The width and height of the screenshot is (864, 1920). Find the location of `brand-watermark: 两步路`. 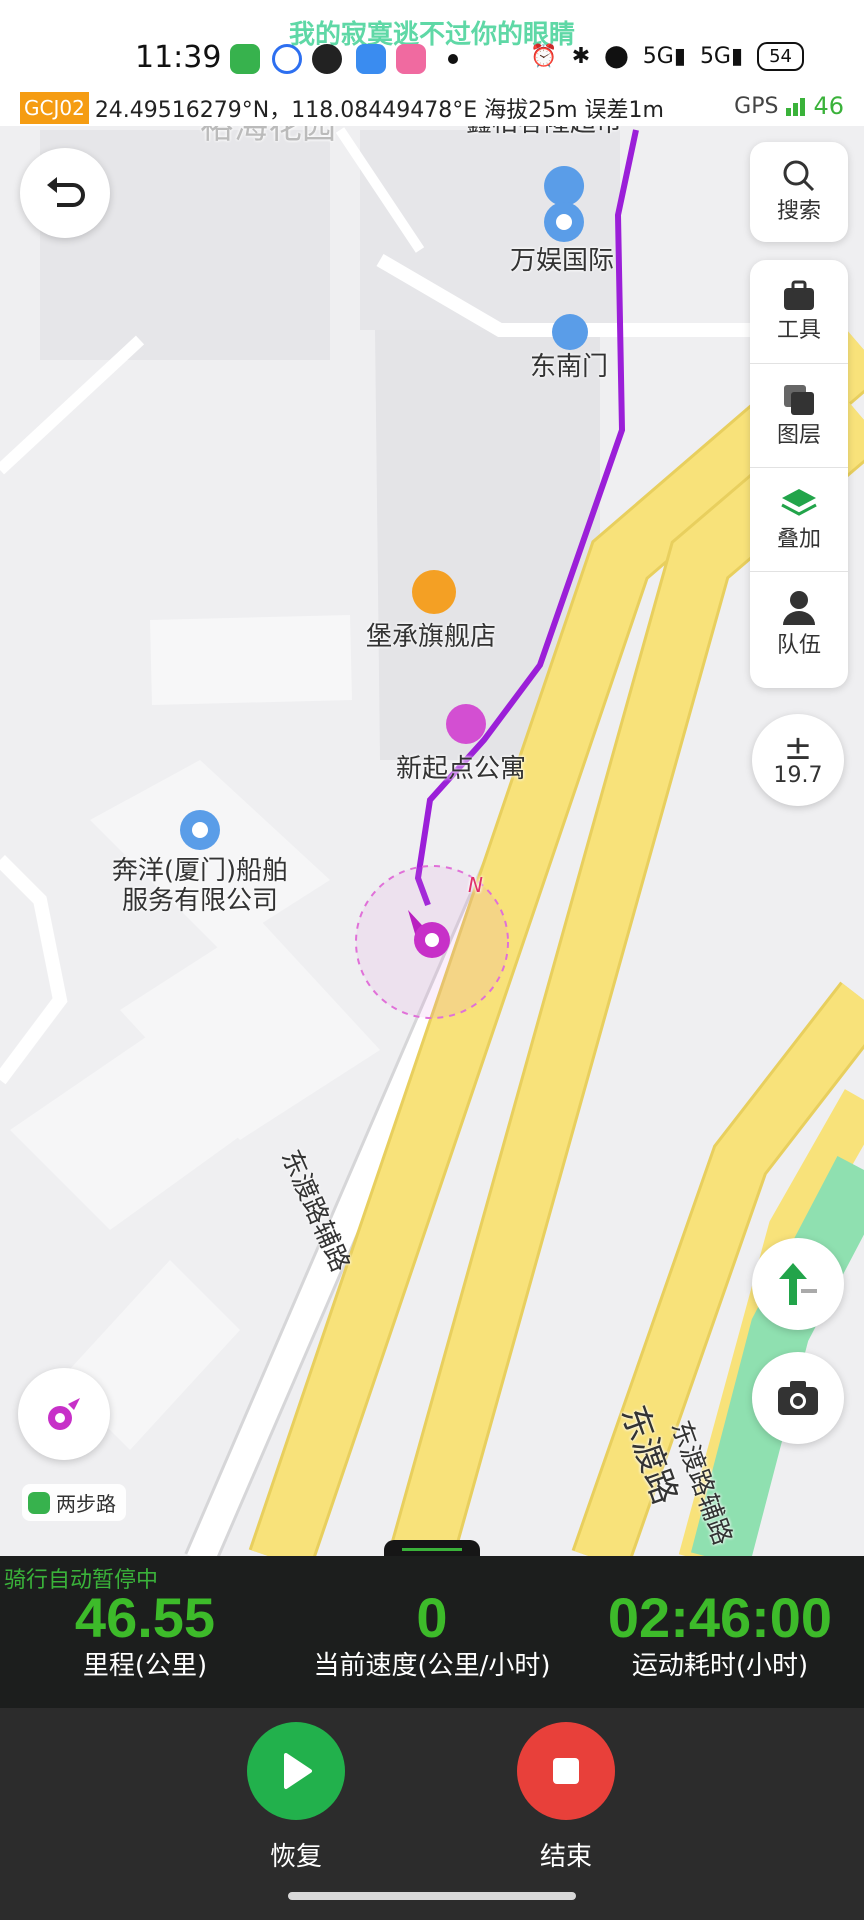

brand-watermark: 两步路 is located at coordinates (74, 1502).